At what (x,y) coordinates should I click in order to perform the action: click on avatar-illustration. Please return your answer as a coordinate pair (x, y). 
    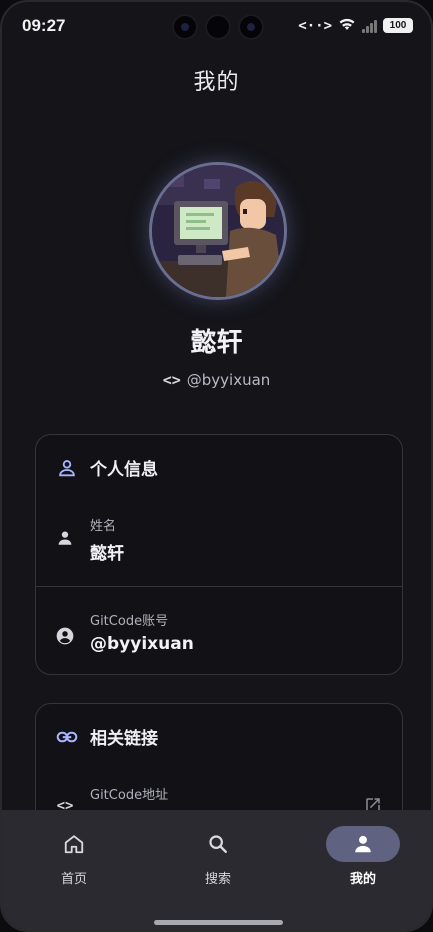
    Looking at the image, I should click on (218, 231).